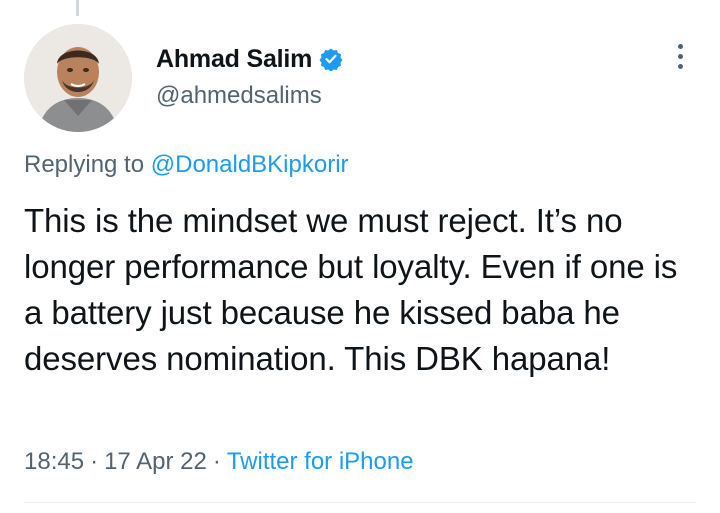 The width and height of the screenshot is (720, 513). Describe the element at coordinates (360, 502) in the screenshot. I see `divider` at that location.